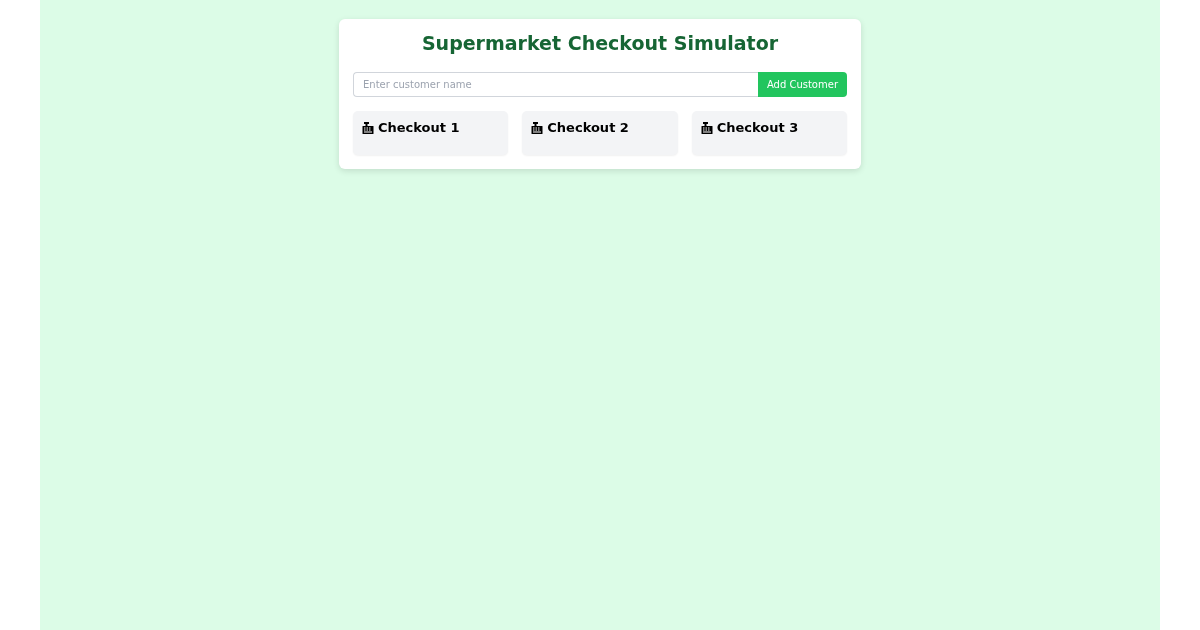 This screenshot has width=1200, height=630. What do you see at coordinates (555, 84) in the screenshot?
I see `customer-name-field: Enter customer name` at bounding box center [555, 84].